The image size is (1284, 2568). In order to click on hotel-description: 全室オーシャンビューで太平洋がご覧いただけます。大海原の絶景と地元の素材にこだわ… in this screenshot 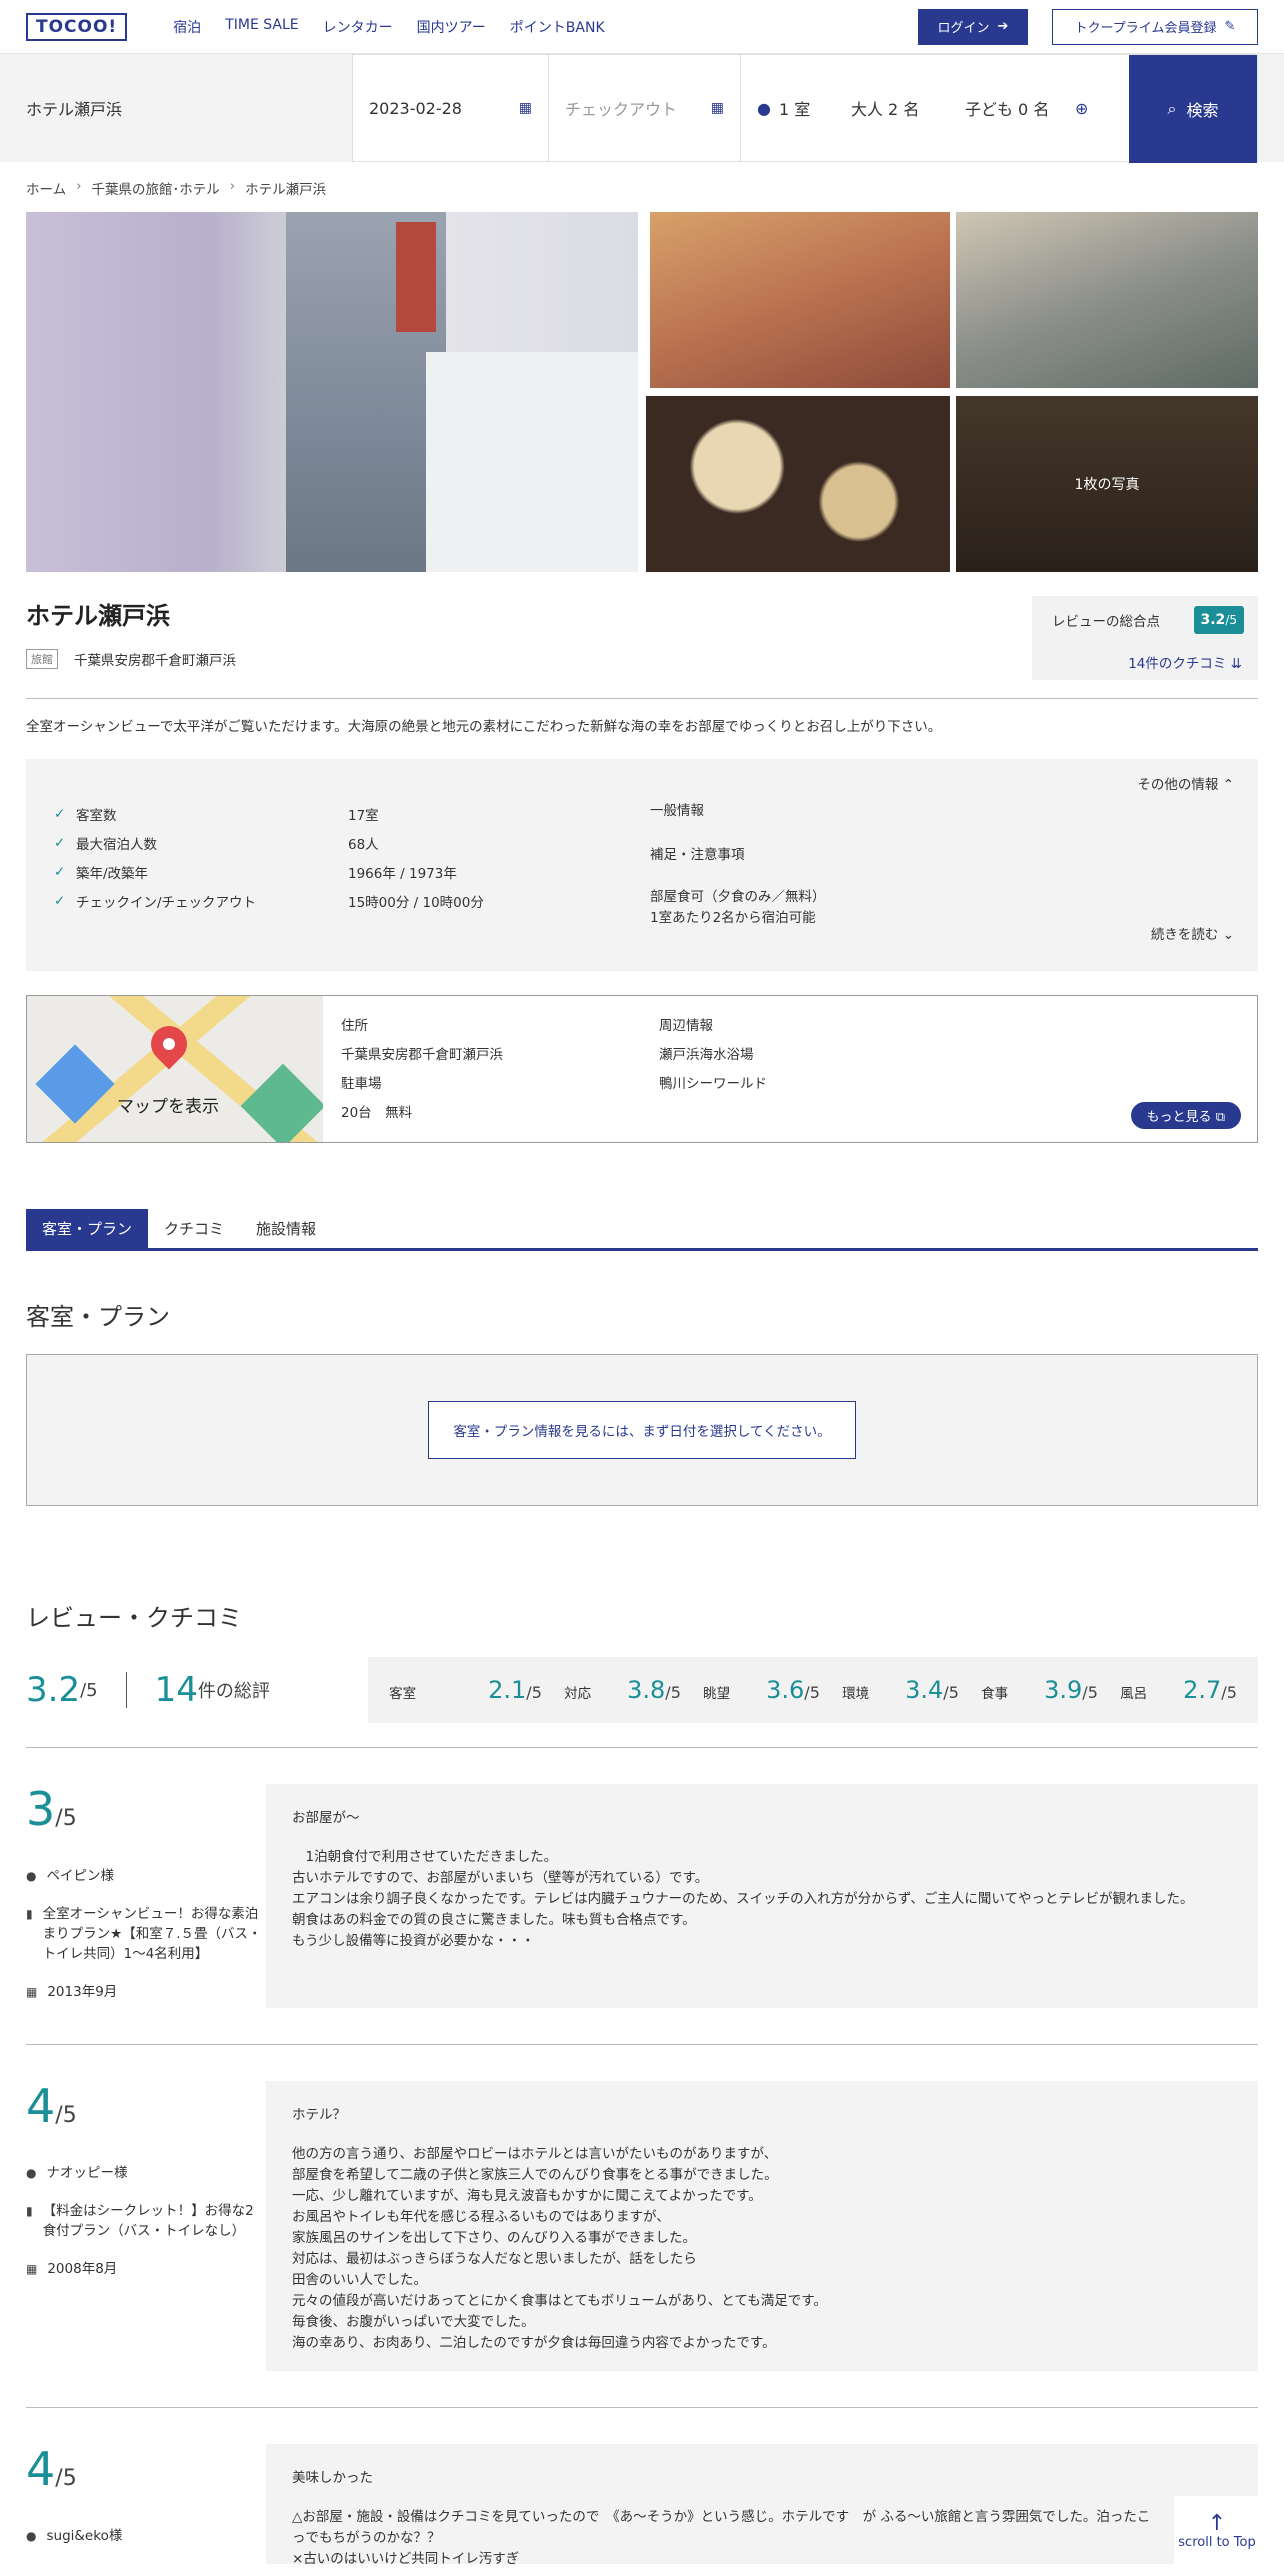, I will do `click(484, 727)`.